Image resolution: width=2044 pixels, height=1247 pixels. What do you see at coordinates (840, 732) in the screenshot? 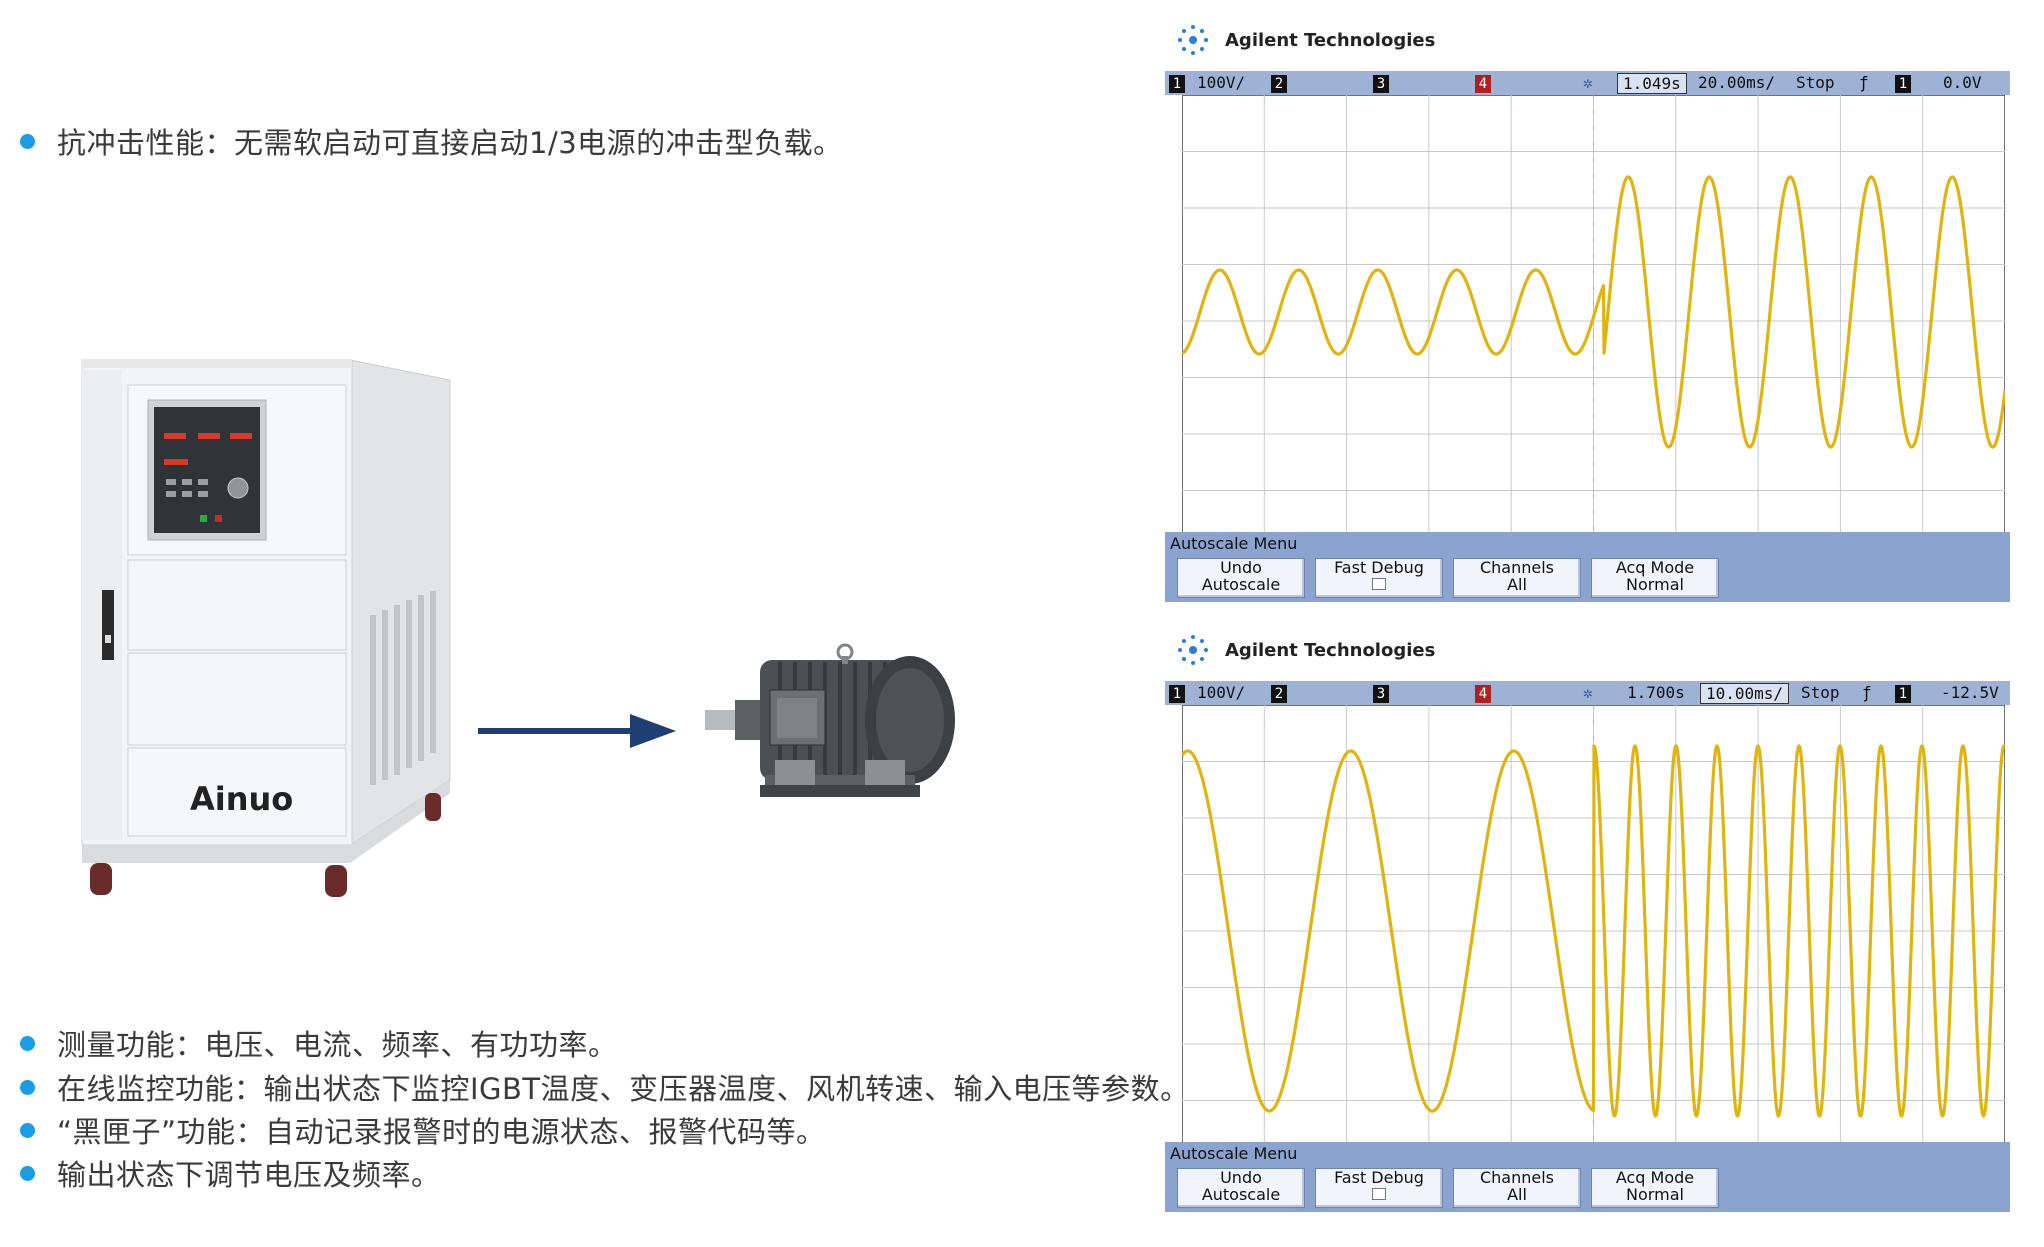
I see `electric-motor` at bounding box center [840, 732].